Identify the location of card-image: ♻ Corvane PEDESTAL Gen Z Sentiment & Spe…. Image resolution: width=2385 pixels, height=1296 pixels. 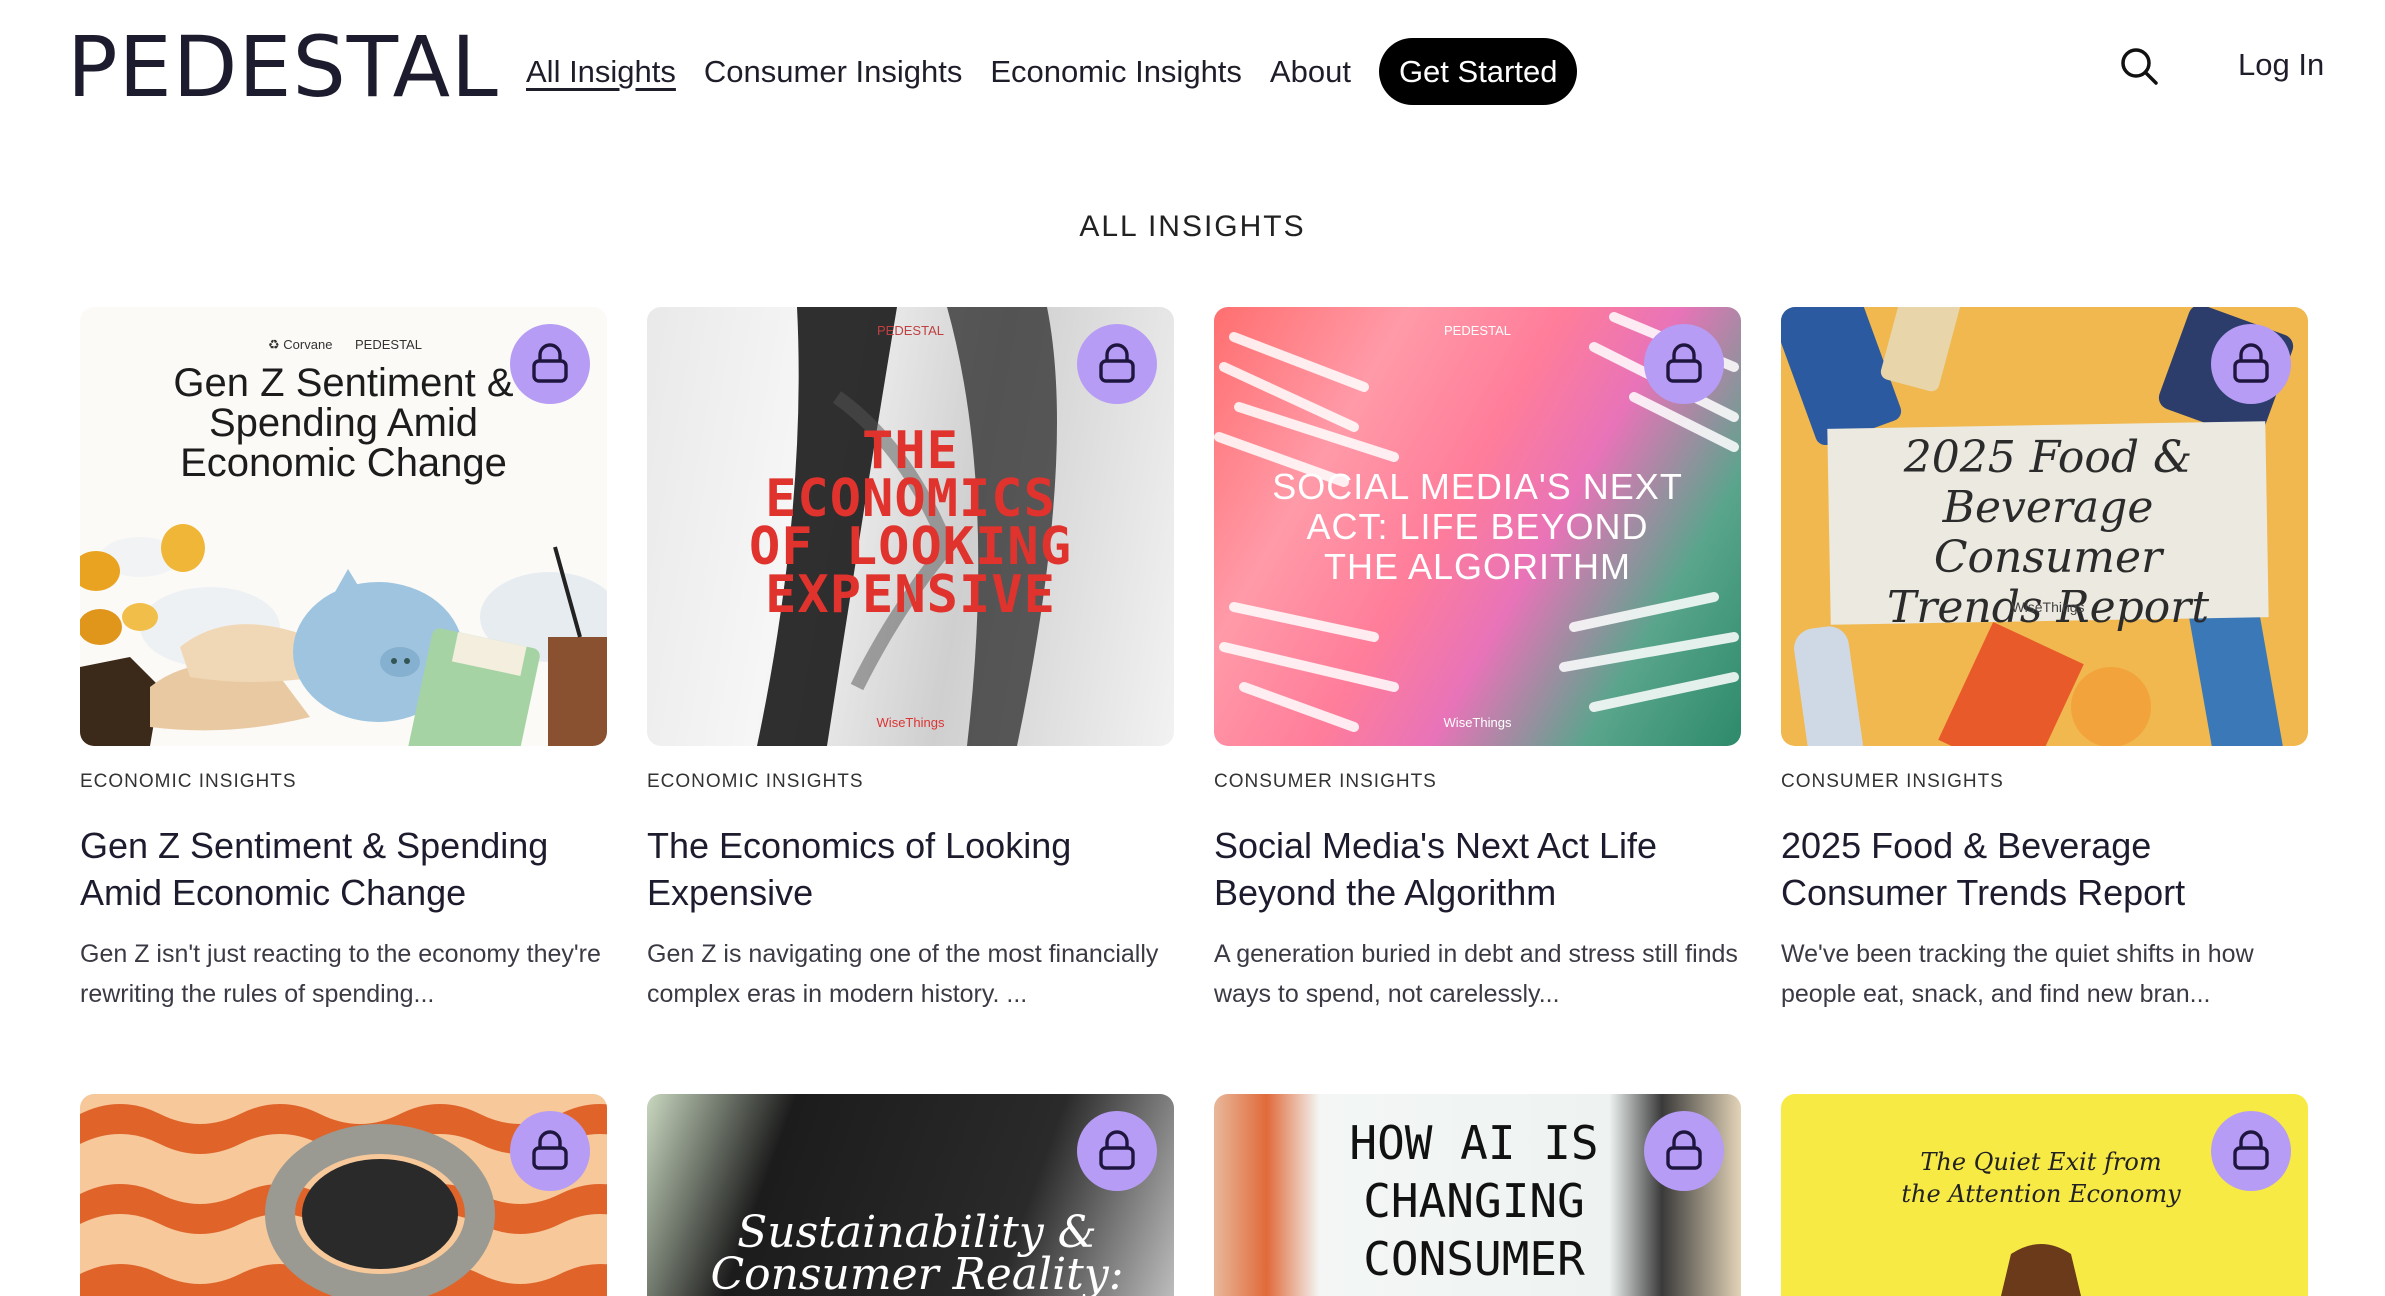
(343, 526).